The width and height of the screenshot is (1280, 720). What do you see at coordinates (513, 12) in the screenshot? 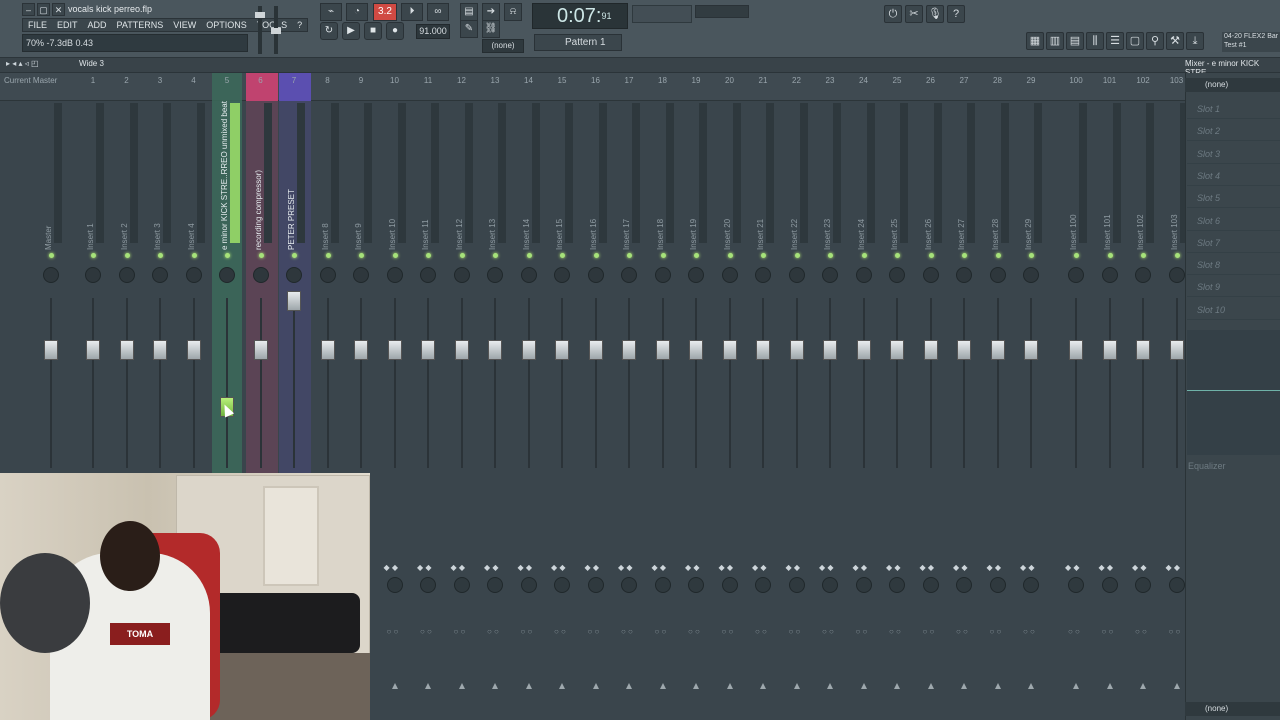
I see `bell-icon: ⍾` at bounding box center [513, 12].